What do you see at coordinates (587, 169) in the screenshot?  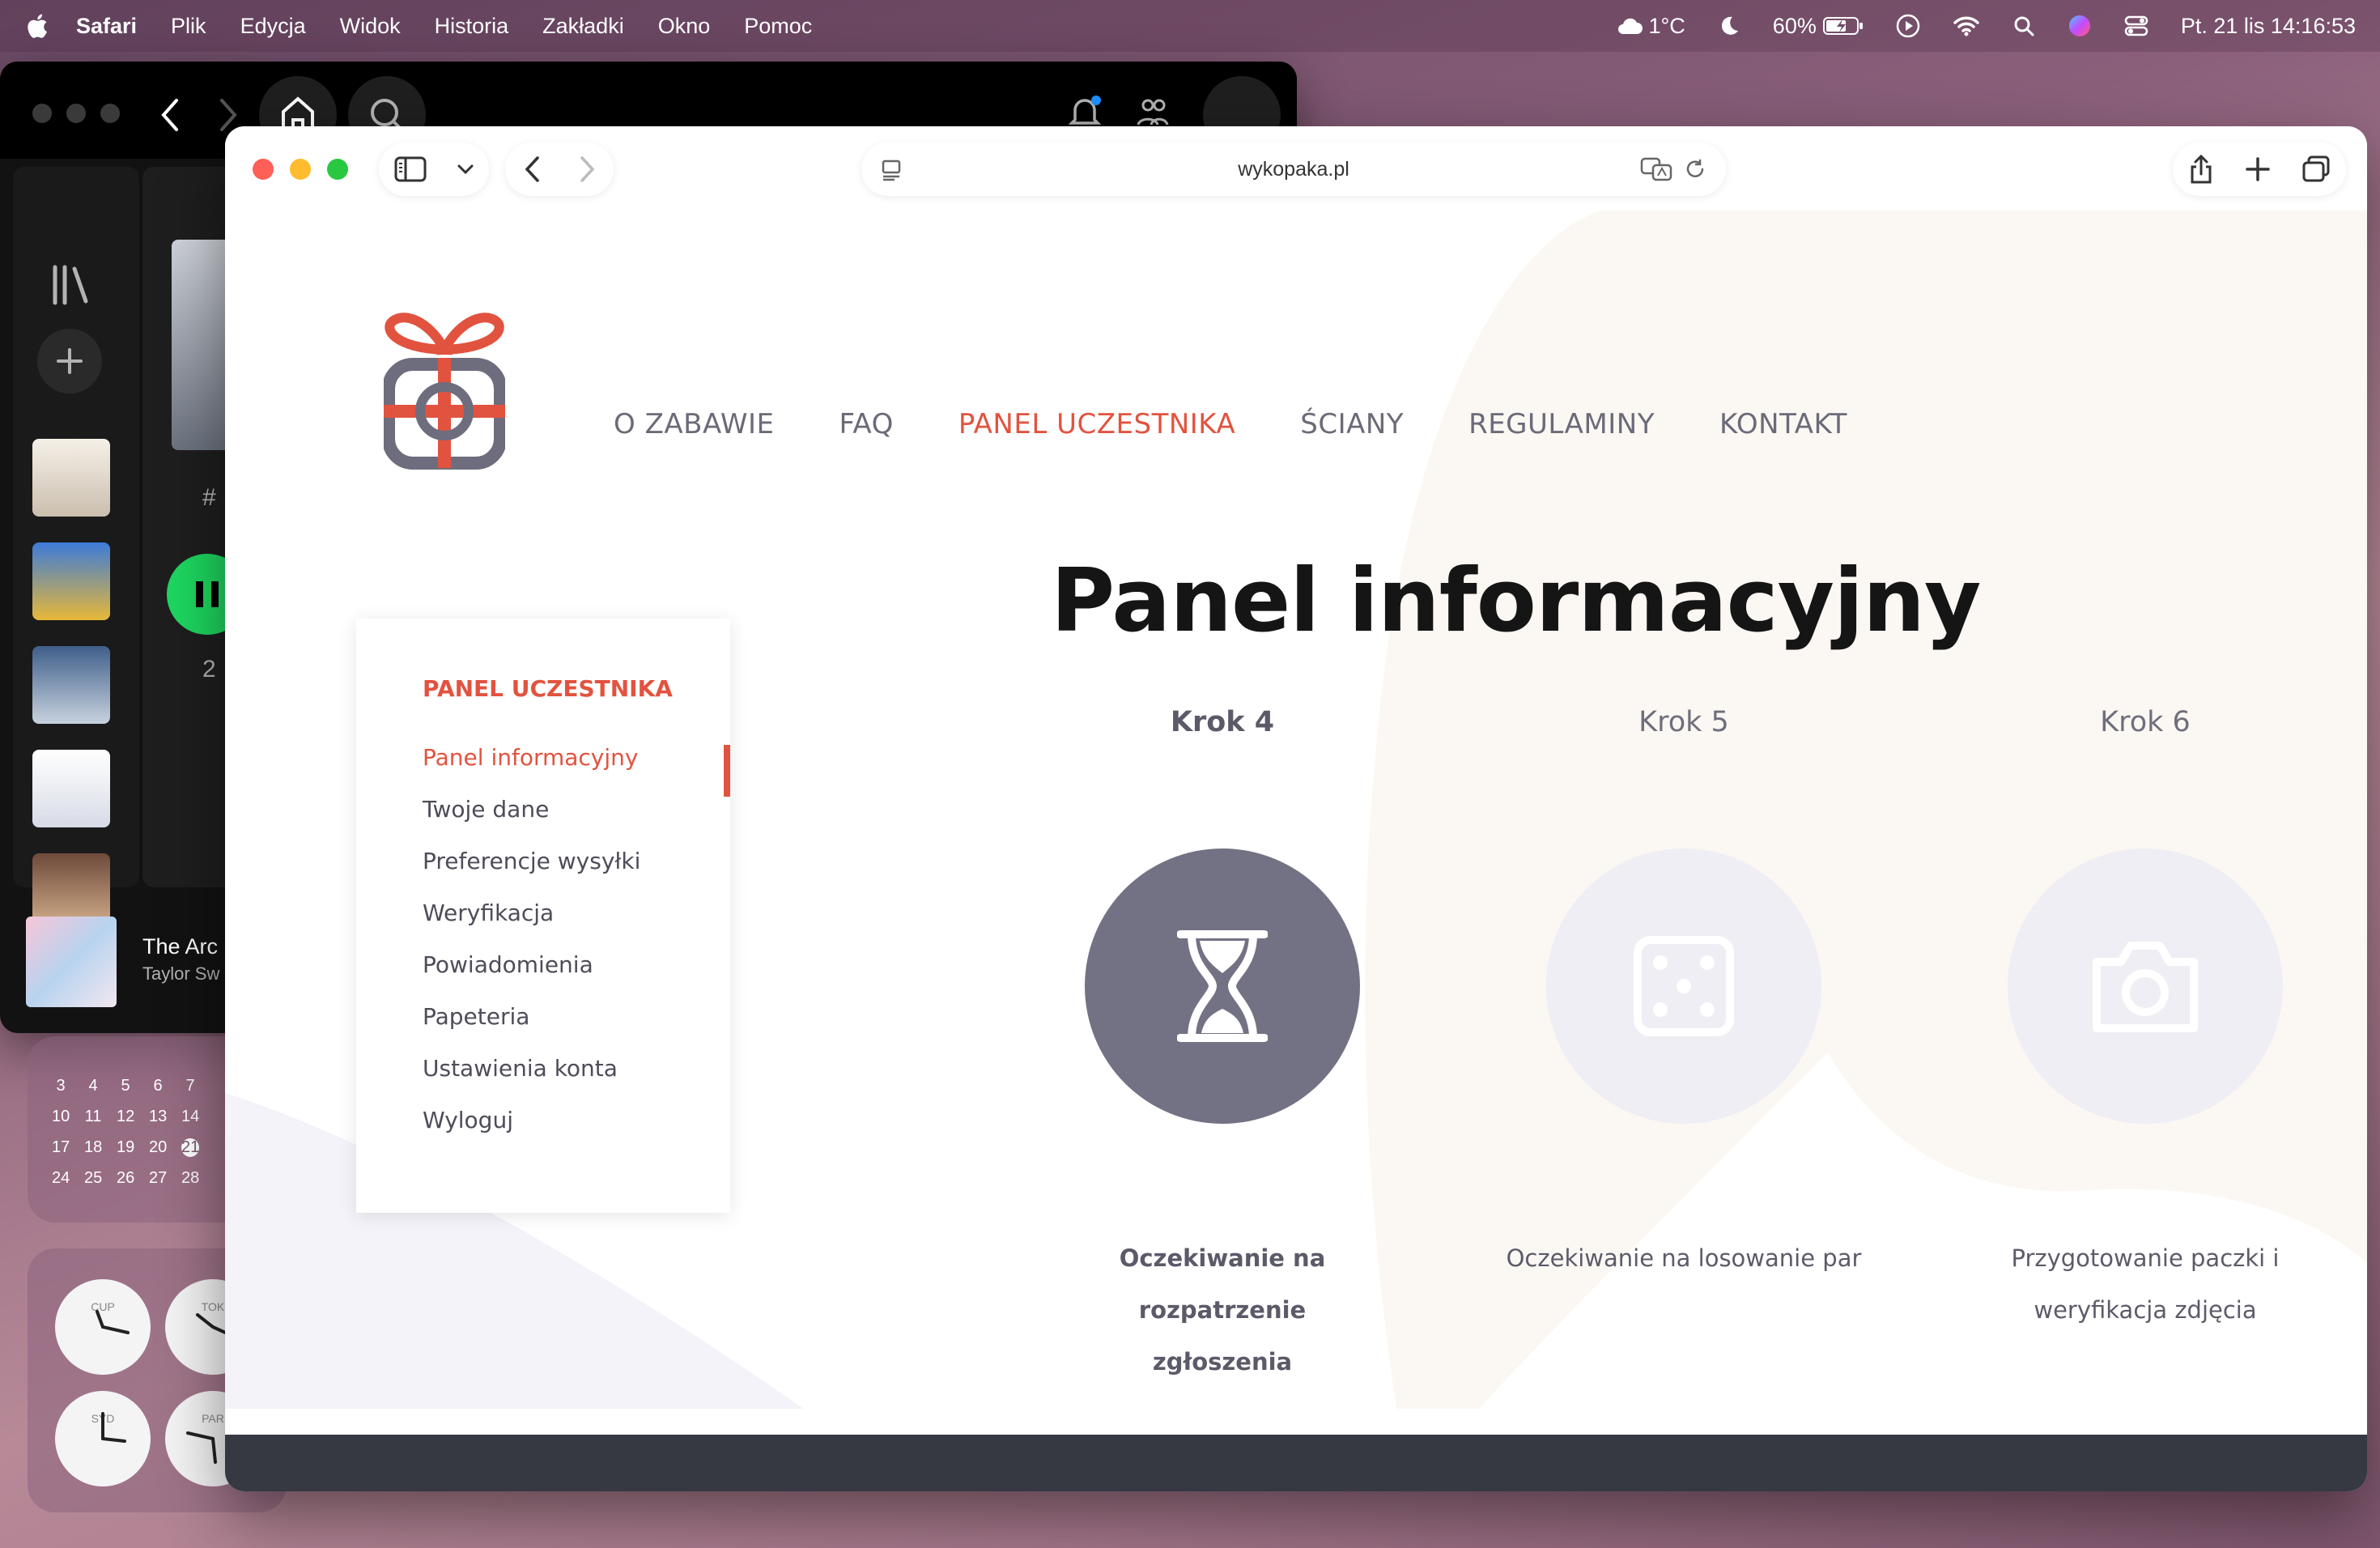 I see `forward-icon` at bounding box center [587, 169].